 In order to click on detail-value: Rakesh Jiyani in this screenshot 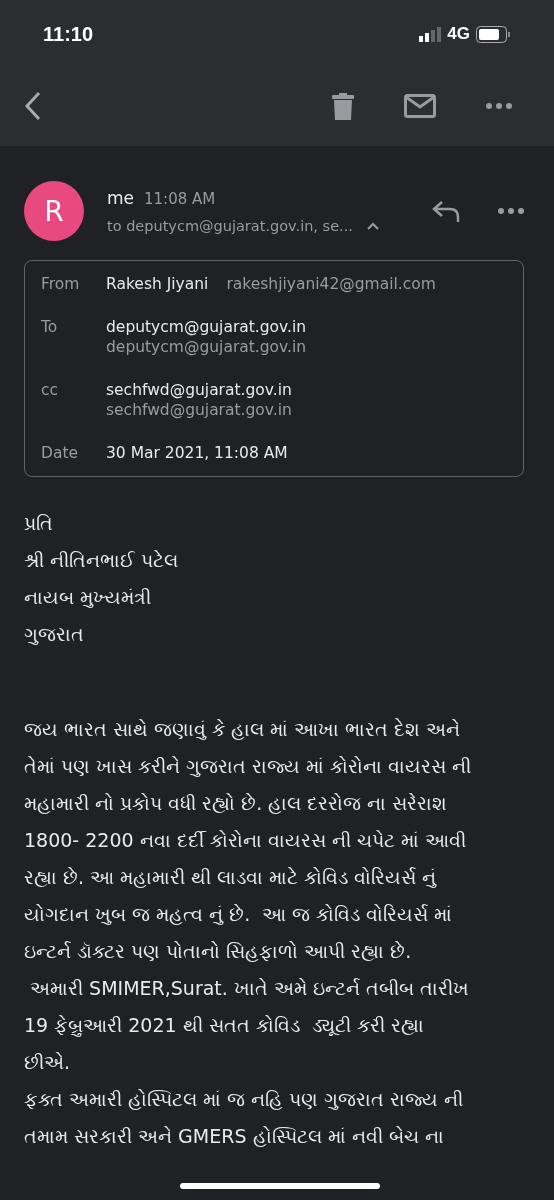, I will do `click(157, 284)`.